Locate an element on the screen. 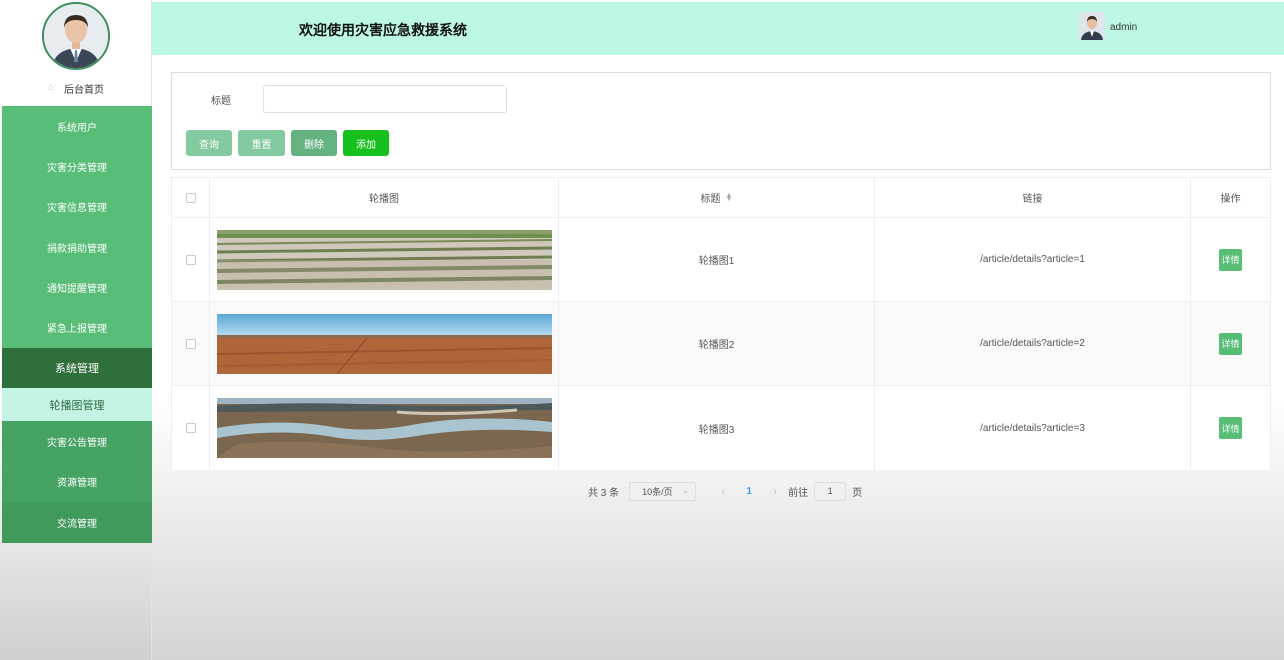 The width and height of the screenshot is (1284, 660). sidebar-item-emergency-report: 紧急上报管理 is located at coordinates (77, 327).